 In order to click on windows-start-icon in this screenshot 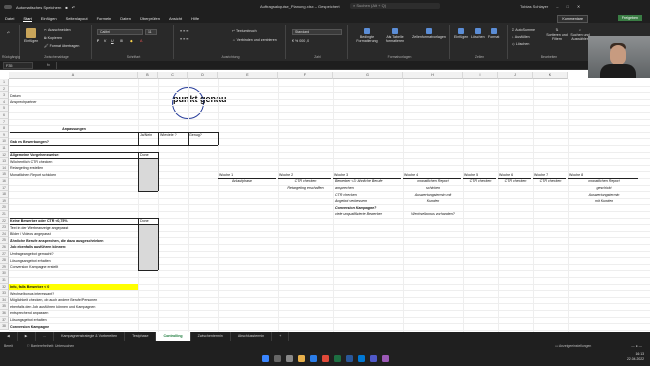, I will do `click(265, 358)`.